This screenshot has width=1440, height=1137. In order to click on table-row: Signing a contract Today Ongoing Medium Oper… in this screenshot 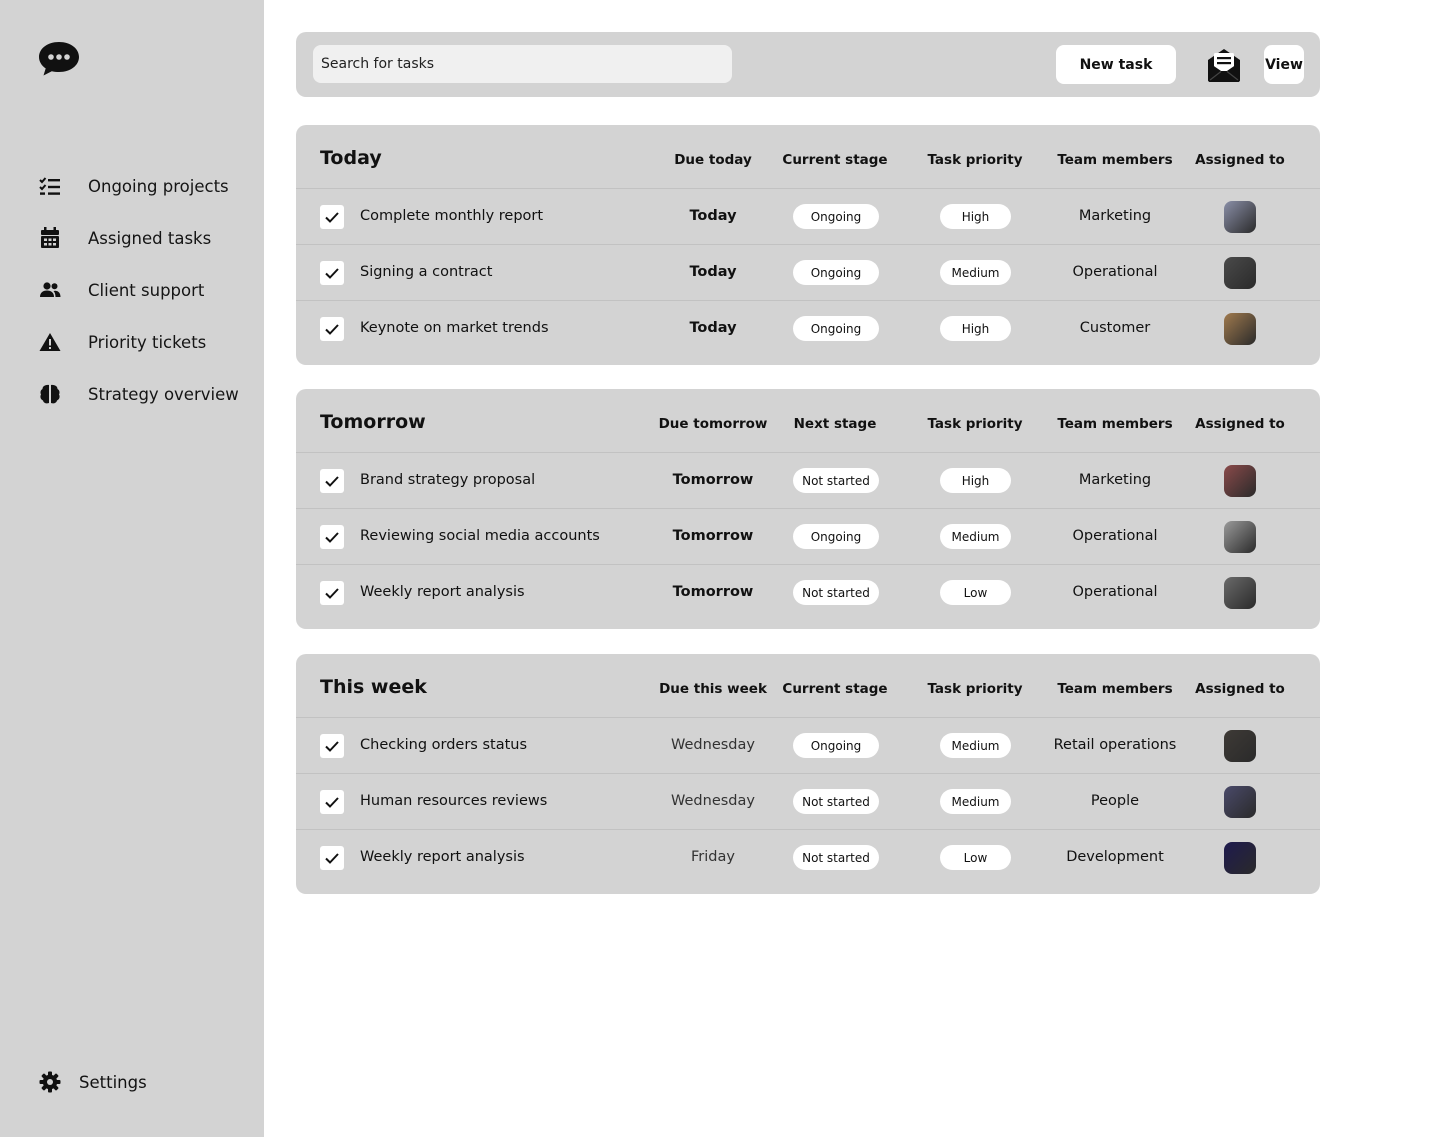, I will do `click(808, 273)`.